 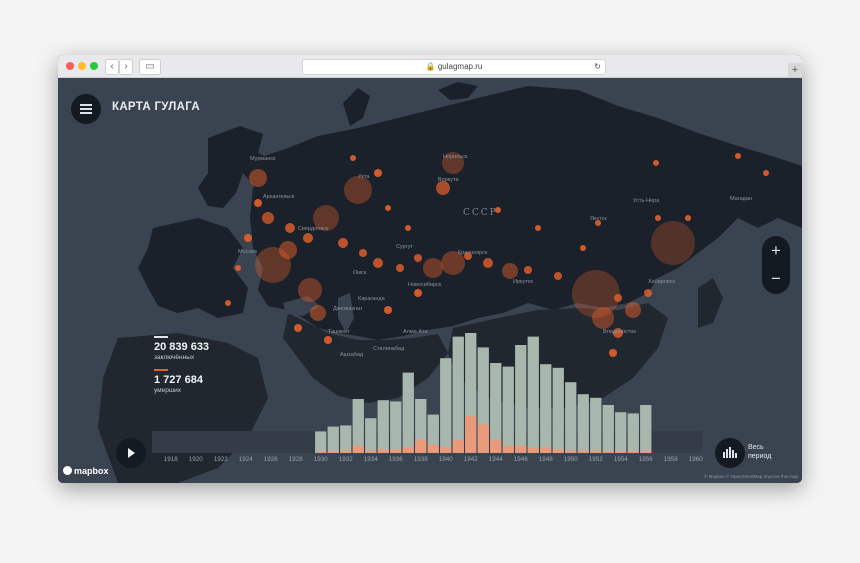 I want to click on died-stat: 1 727 684 умерших, so click(x=178, y=381).